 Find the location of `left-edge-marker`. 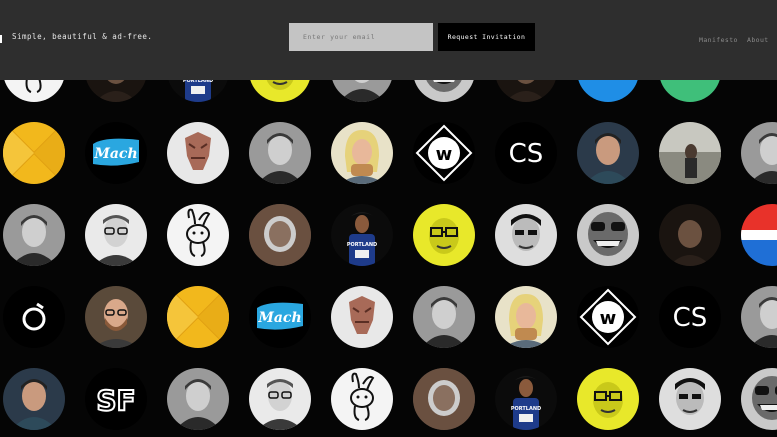

left-edge-marker is located at coordinates (1, 39).